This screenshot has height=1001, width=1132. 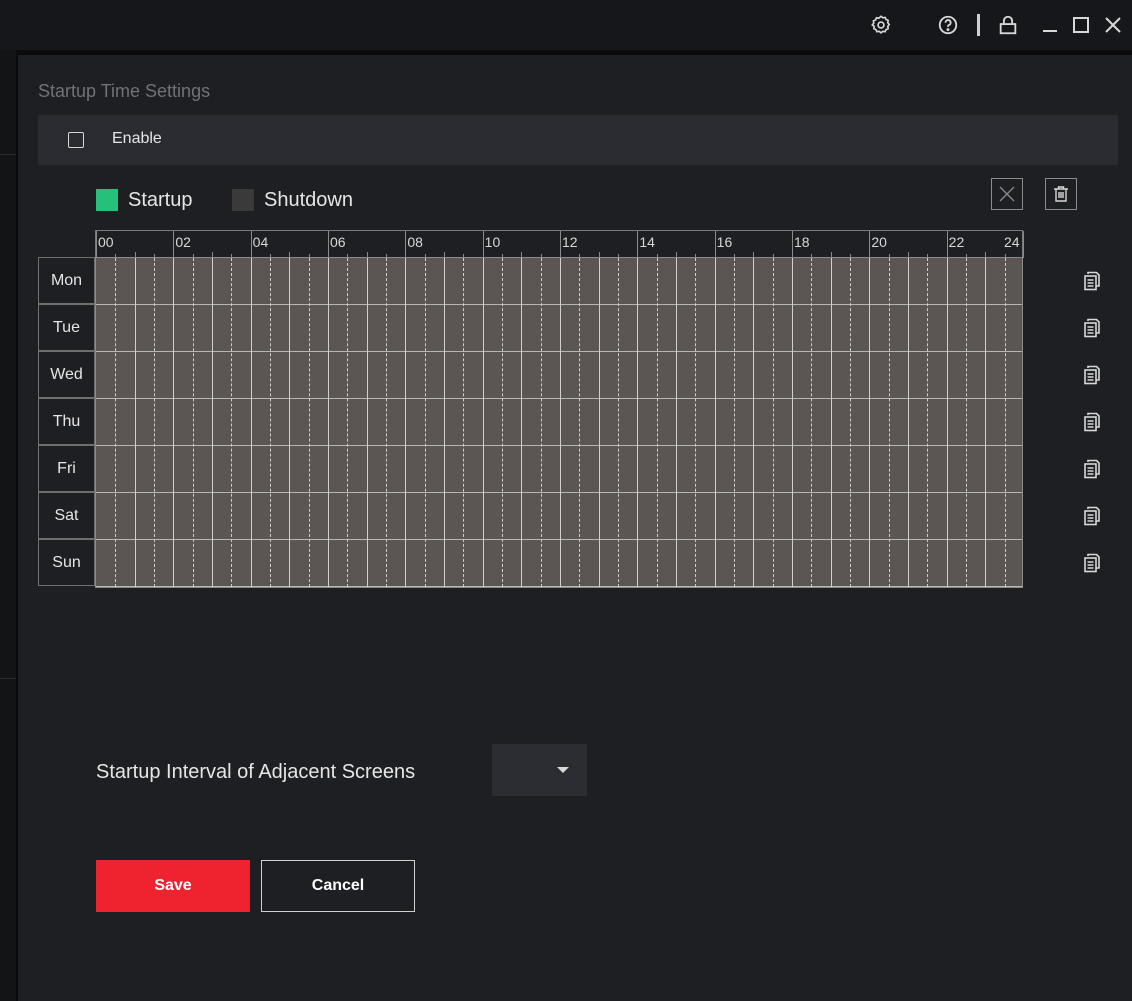 What do you see at coordinates (106, 242) in the screenshot?
I see `hour-label: 00` at bounding box center [106, 242].